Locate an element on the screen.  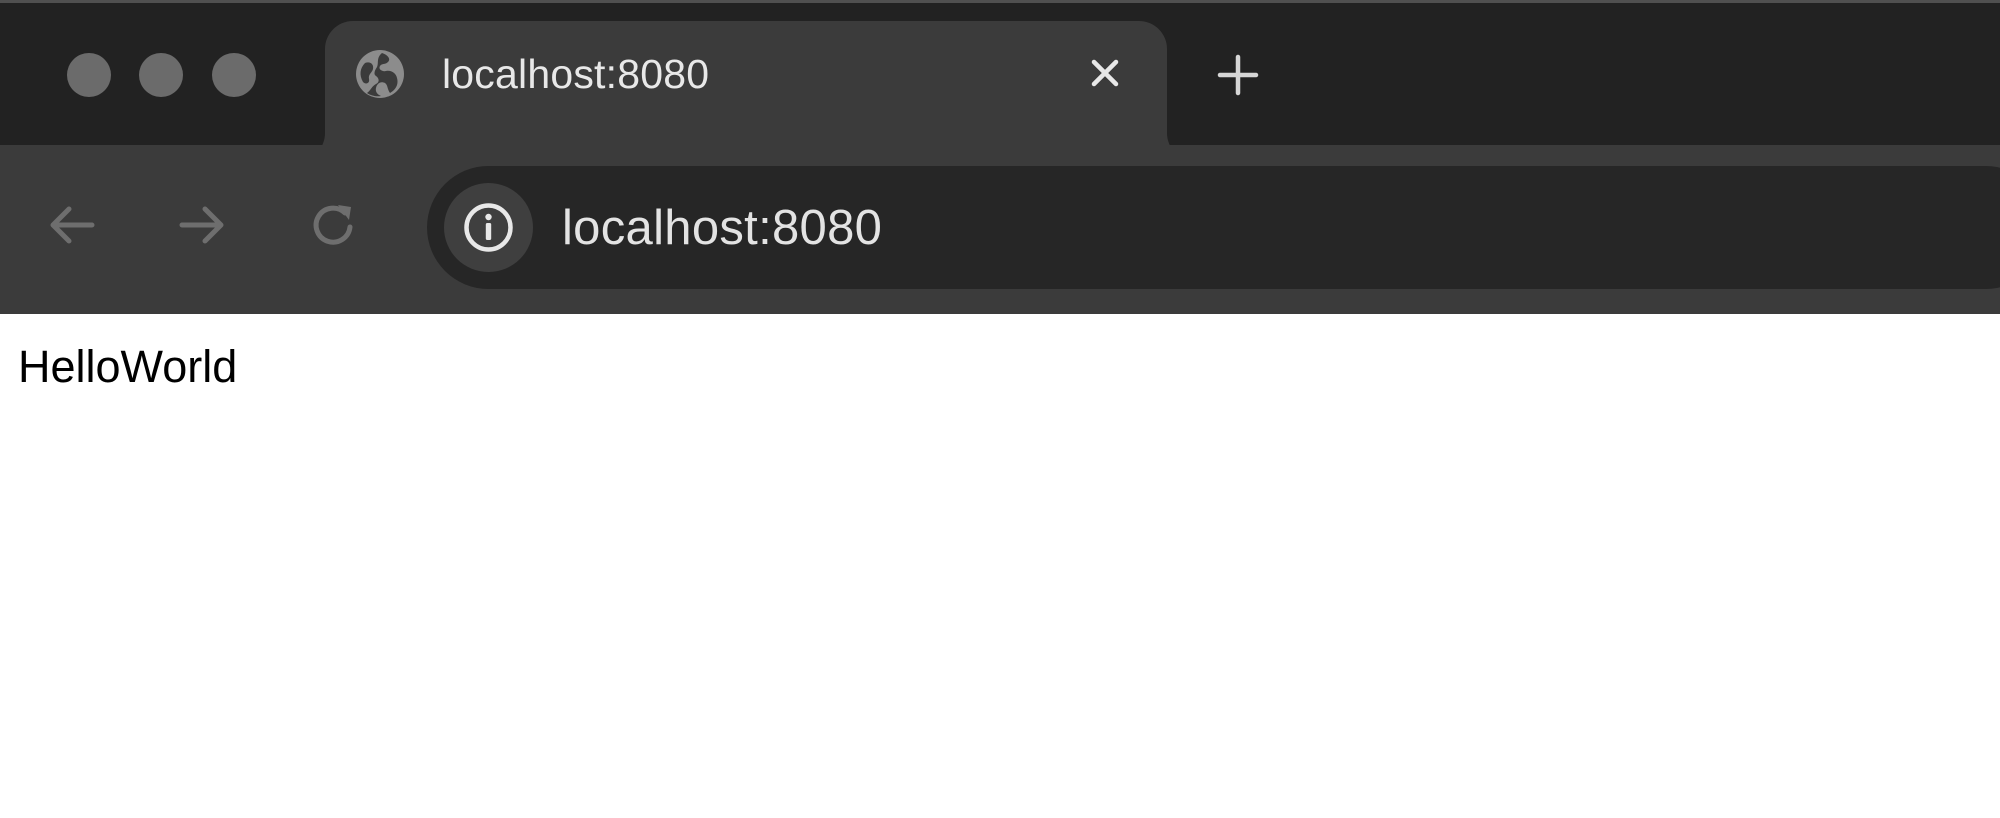
tab-active: localhost:8080 is located at coordinates (746, 83).